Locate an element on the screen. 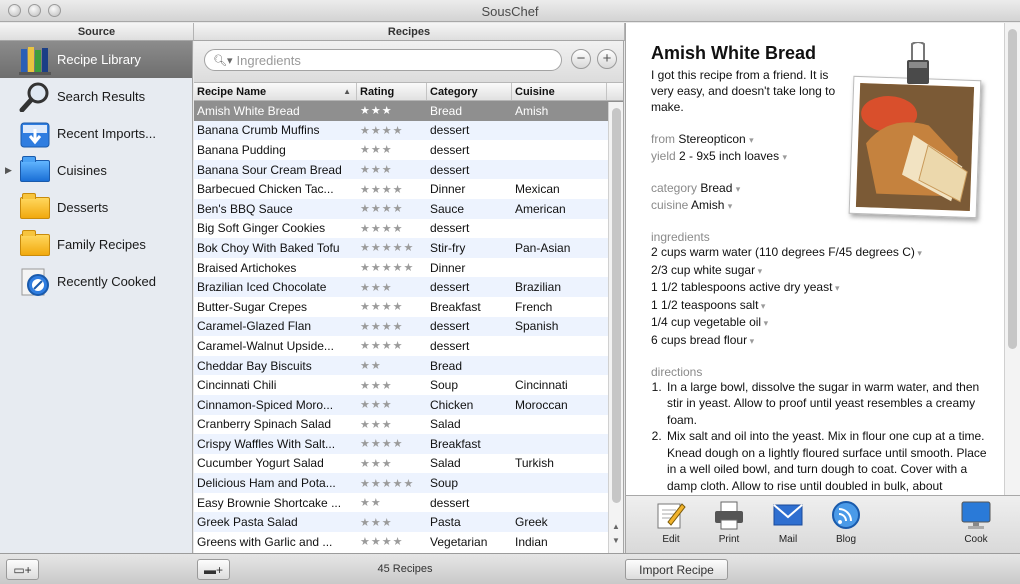 The height and width of the screenshot is (584, 1020). ingredient-item: 2/3 cup white sugar ▾ is located at coordinates (823, 271).